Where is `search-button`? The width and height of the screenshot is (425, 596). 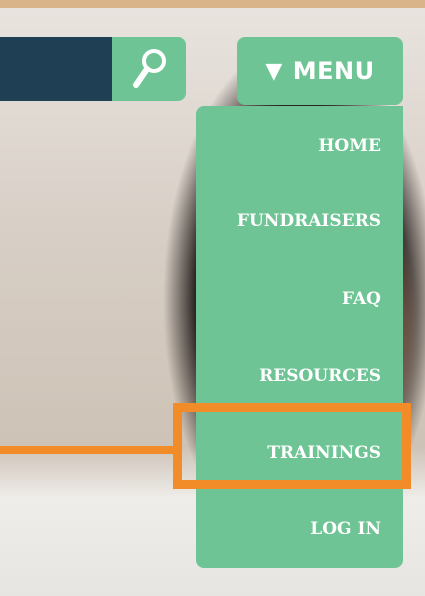
search-button is located at coordinates (149, 69).